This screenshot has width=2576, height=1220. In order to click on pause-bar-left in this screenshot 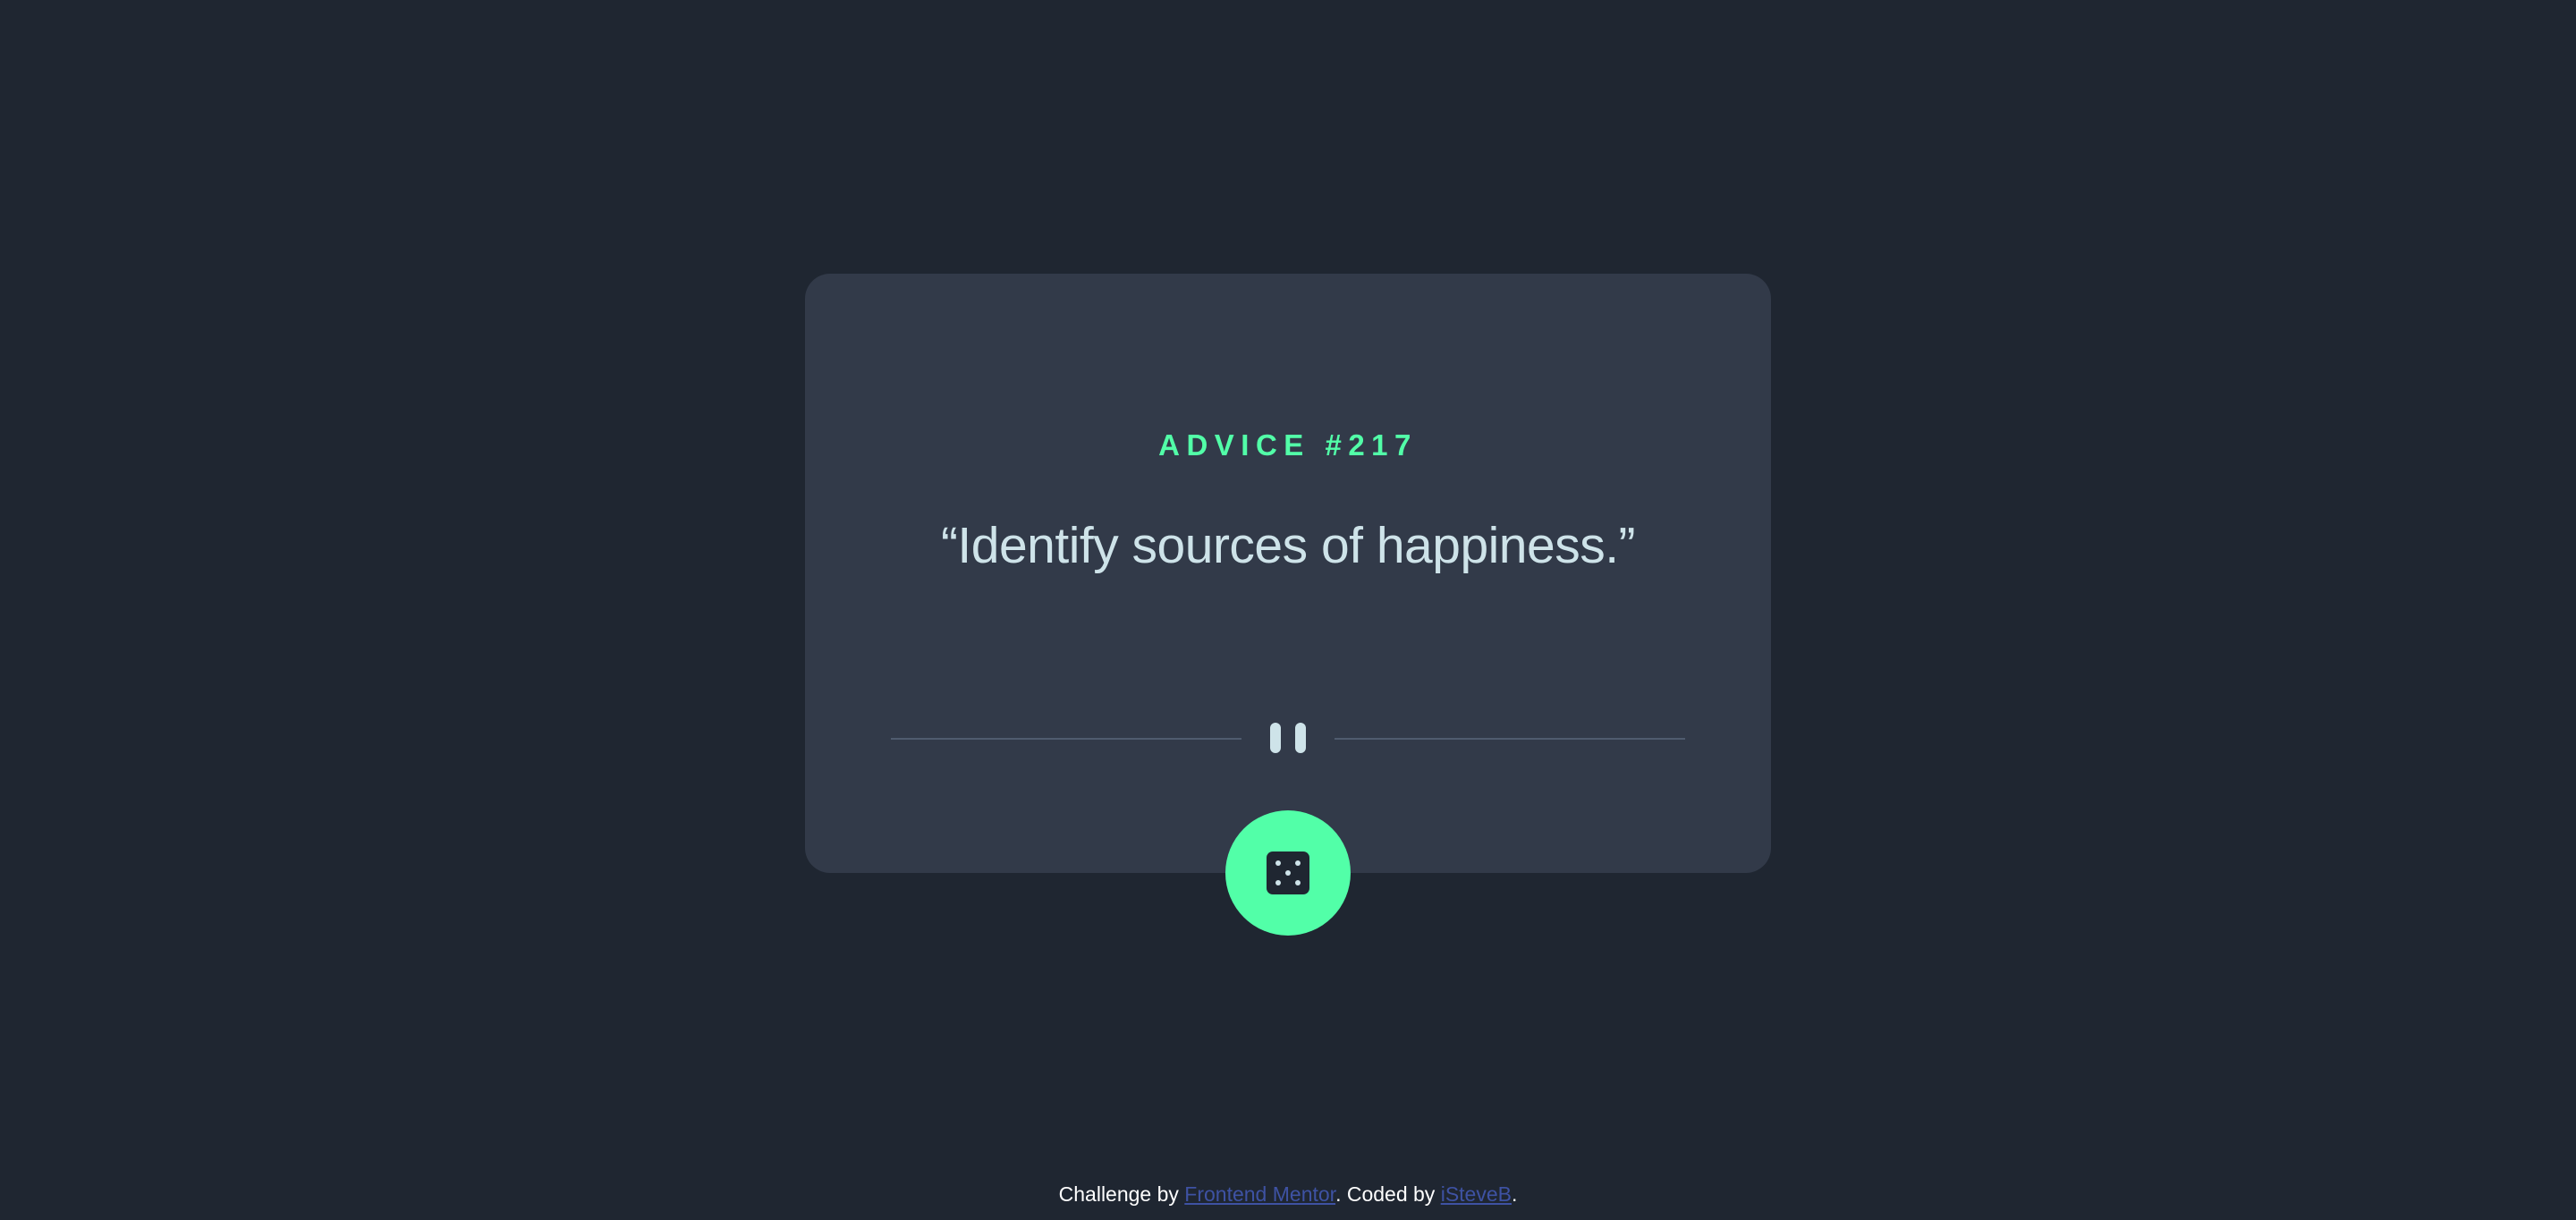, I will do `click(1275, 738)`.